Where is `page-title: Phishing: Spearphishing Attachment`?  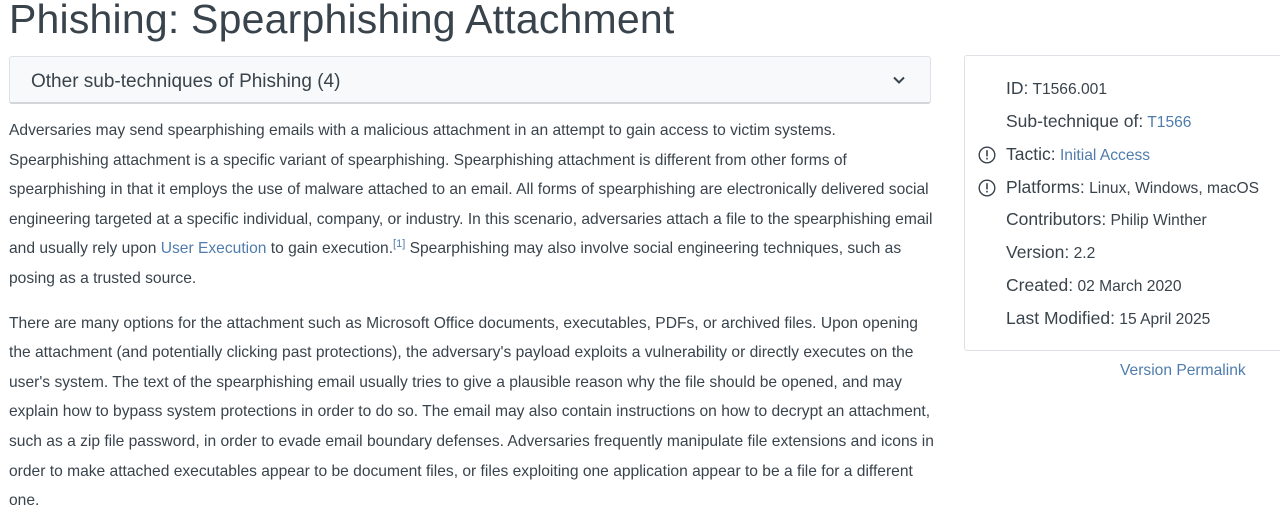 page-title: Phishing: Spearphishing Attachment is located at coordinates (342, 21).